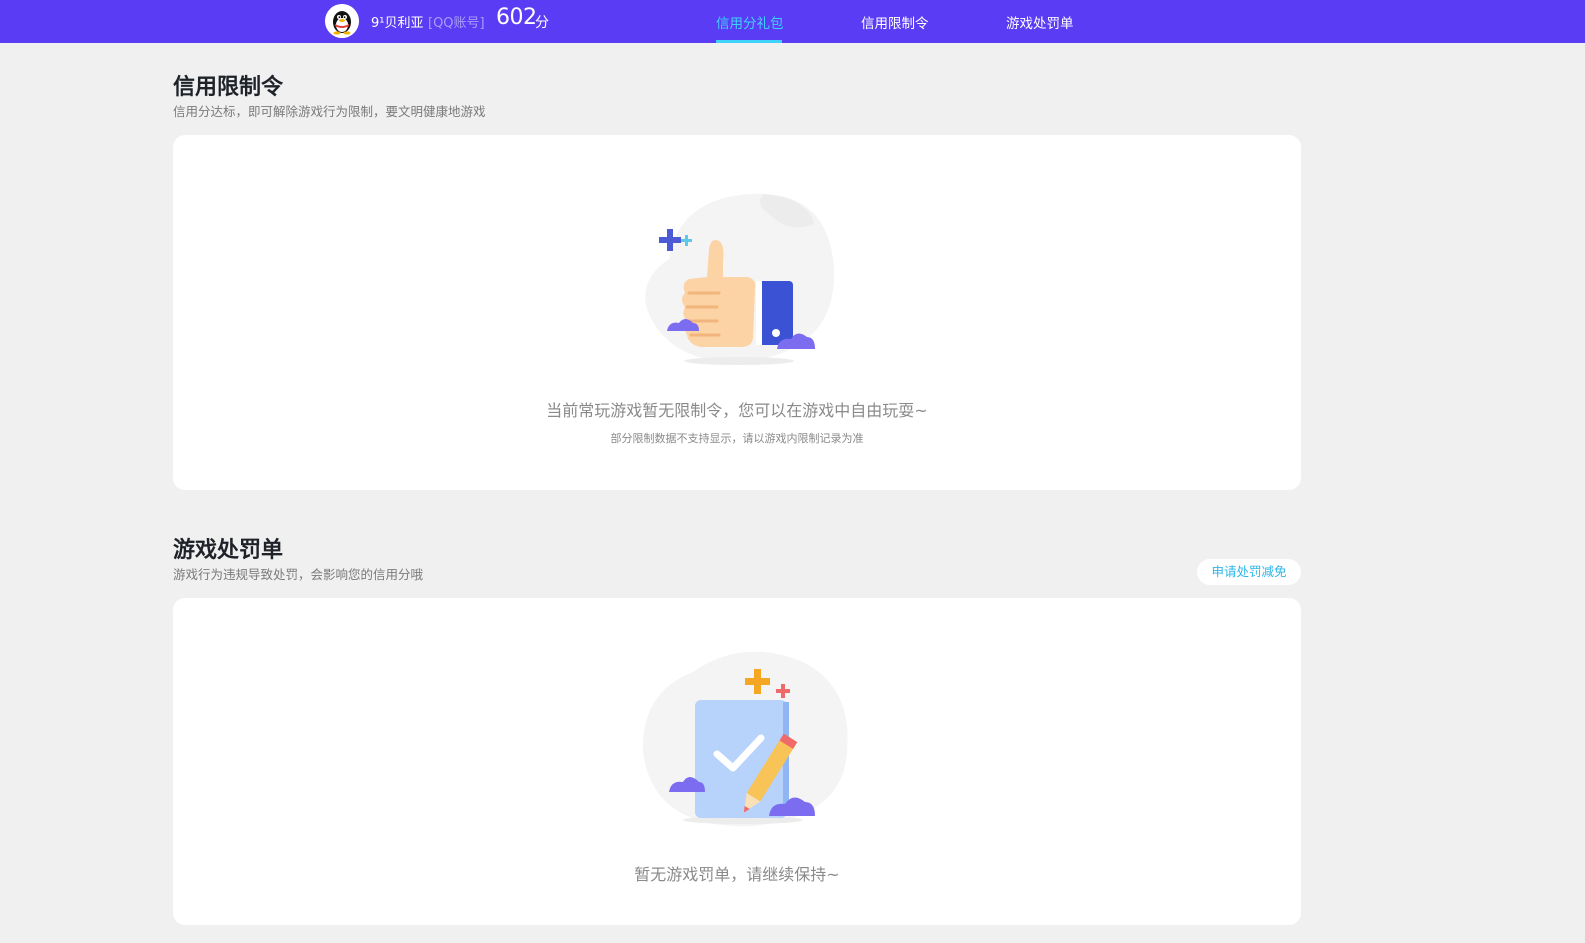 Image resolution: width=1585 pixels, height=943 pixels. Describe the element at coordinates (895, 22) in the screenshot. I see `tab-credit-restriction: 信用限制令` at that location.